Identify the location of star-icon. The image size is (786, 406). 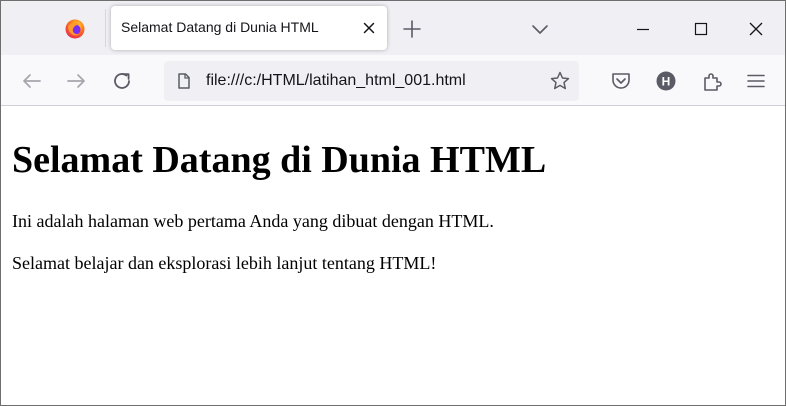
(560, 81).